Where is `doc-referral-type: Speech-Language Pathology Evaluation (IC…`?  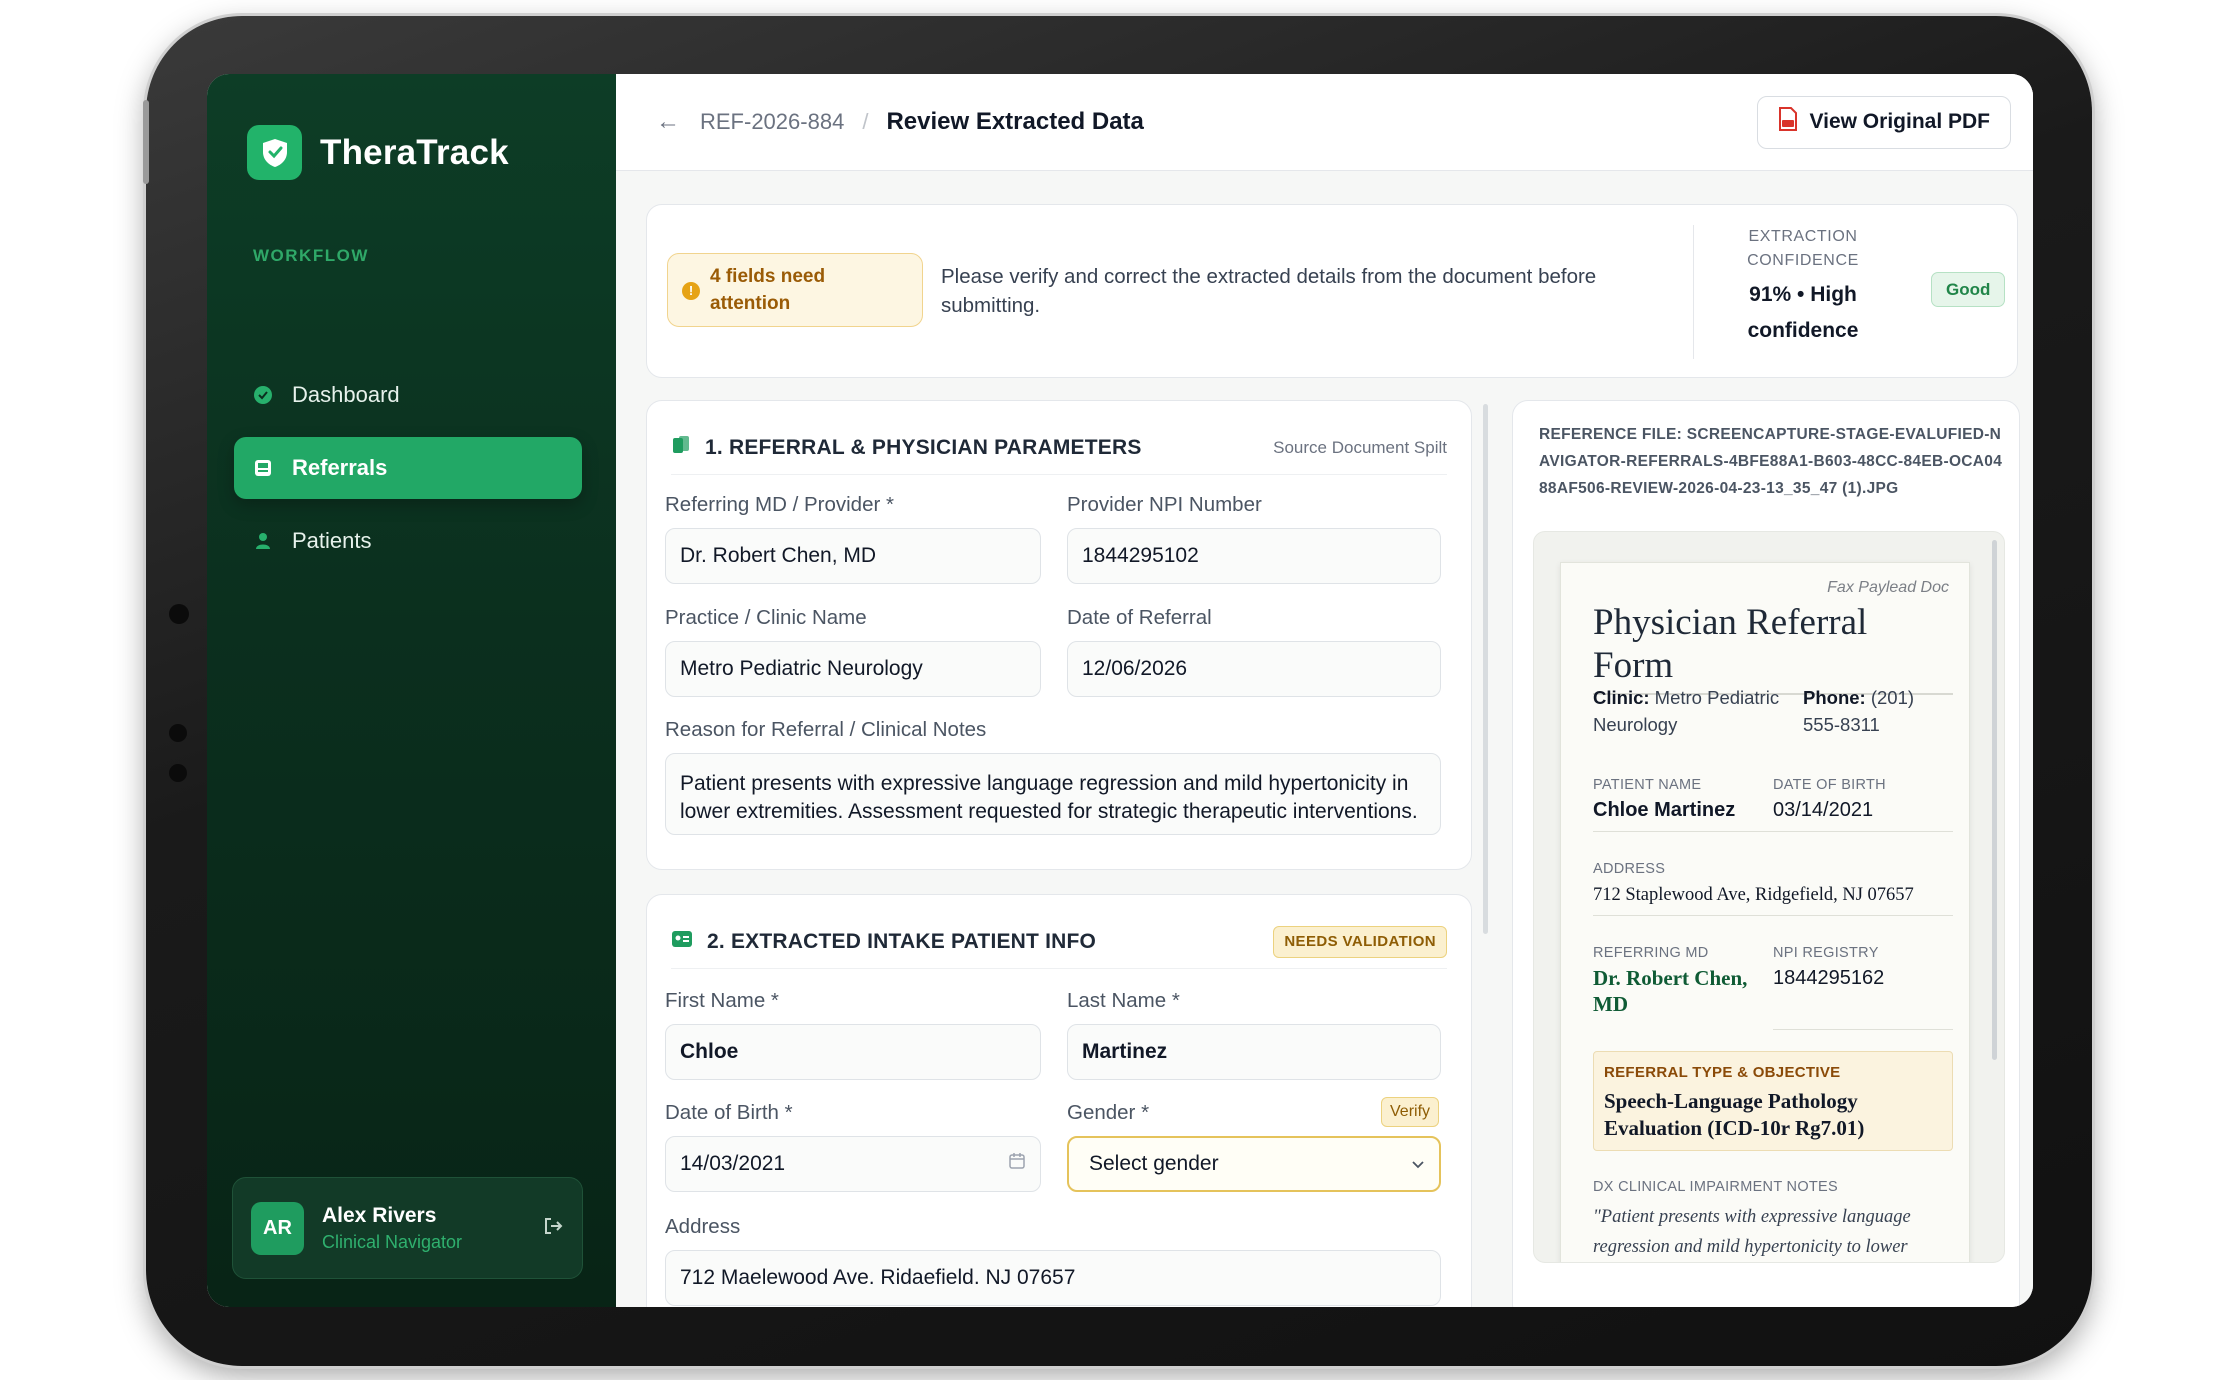 doc-referral-type: Speech-Language Pathology Evaluation (IC… is located at coordinates (1734, 1115).